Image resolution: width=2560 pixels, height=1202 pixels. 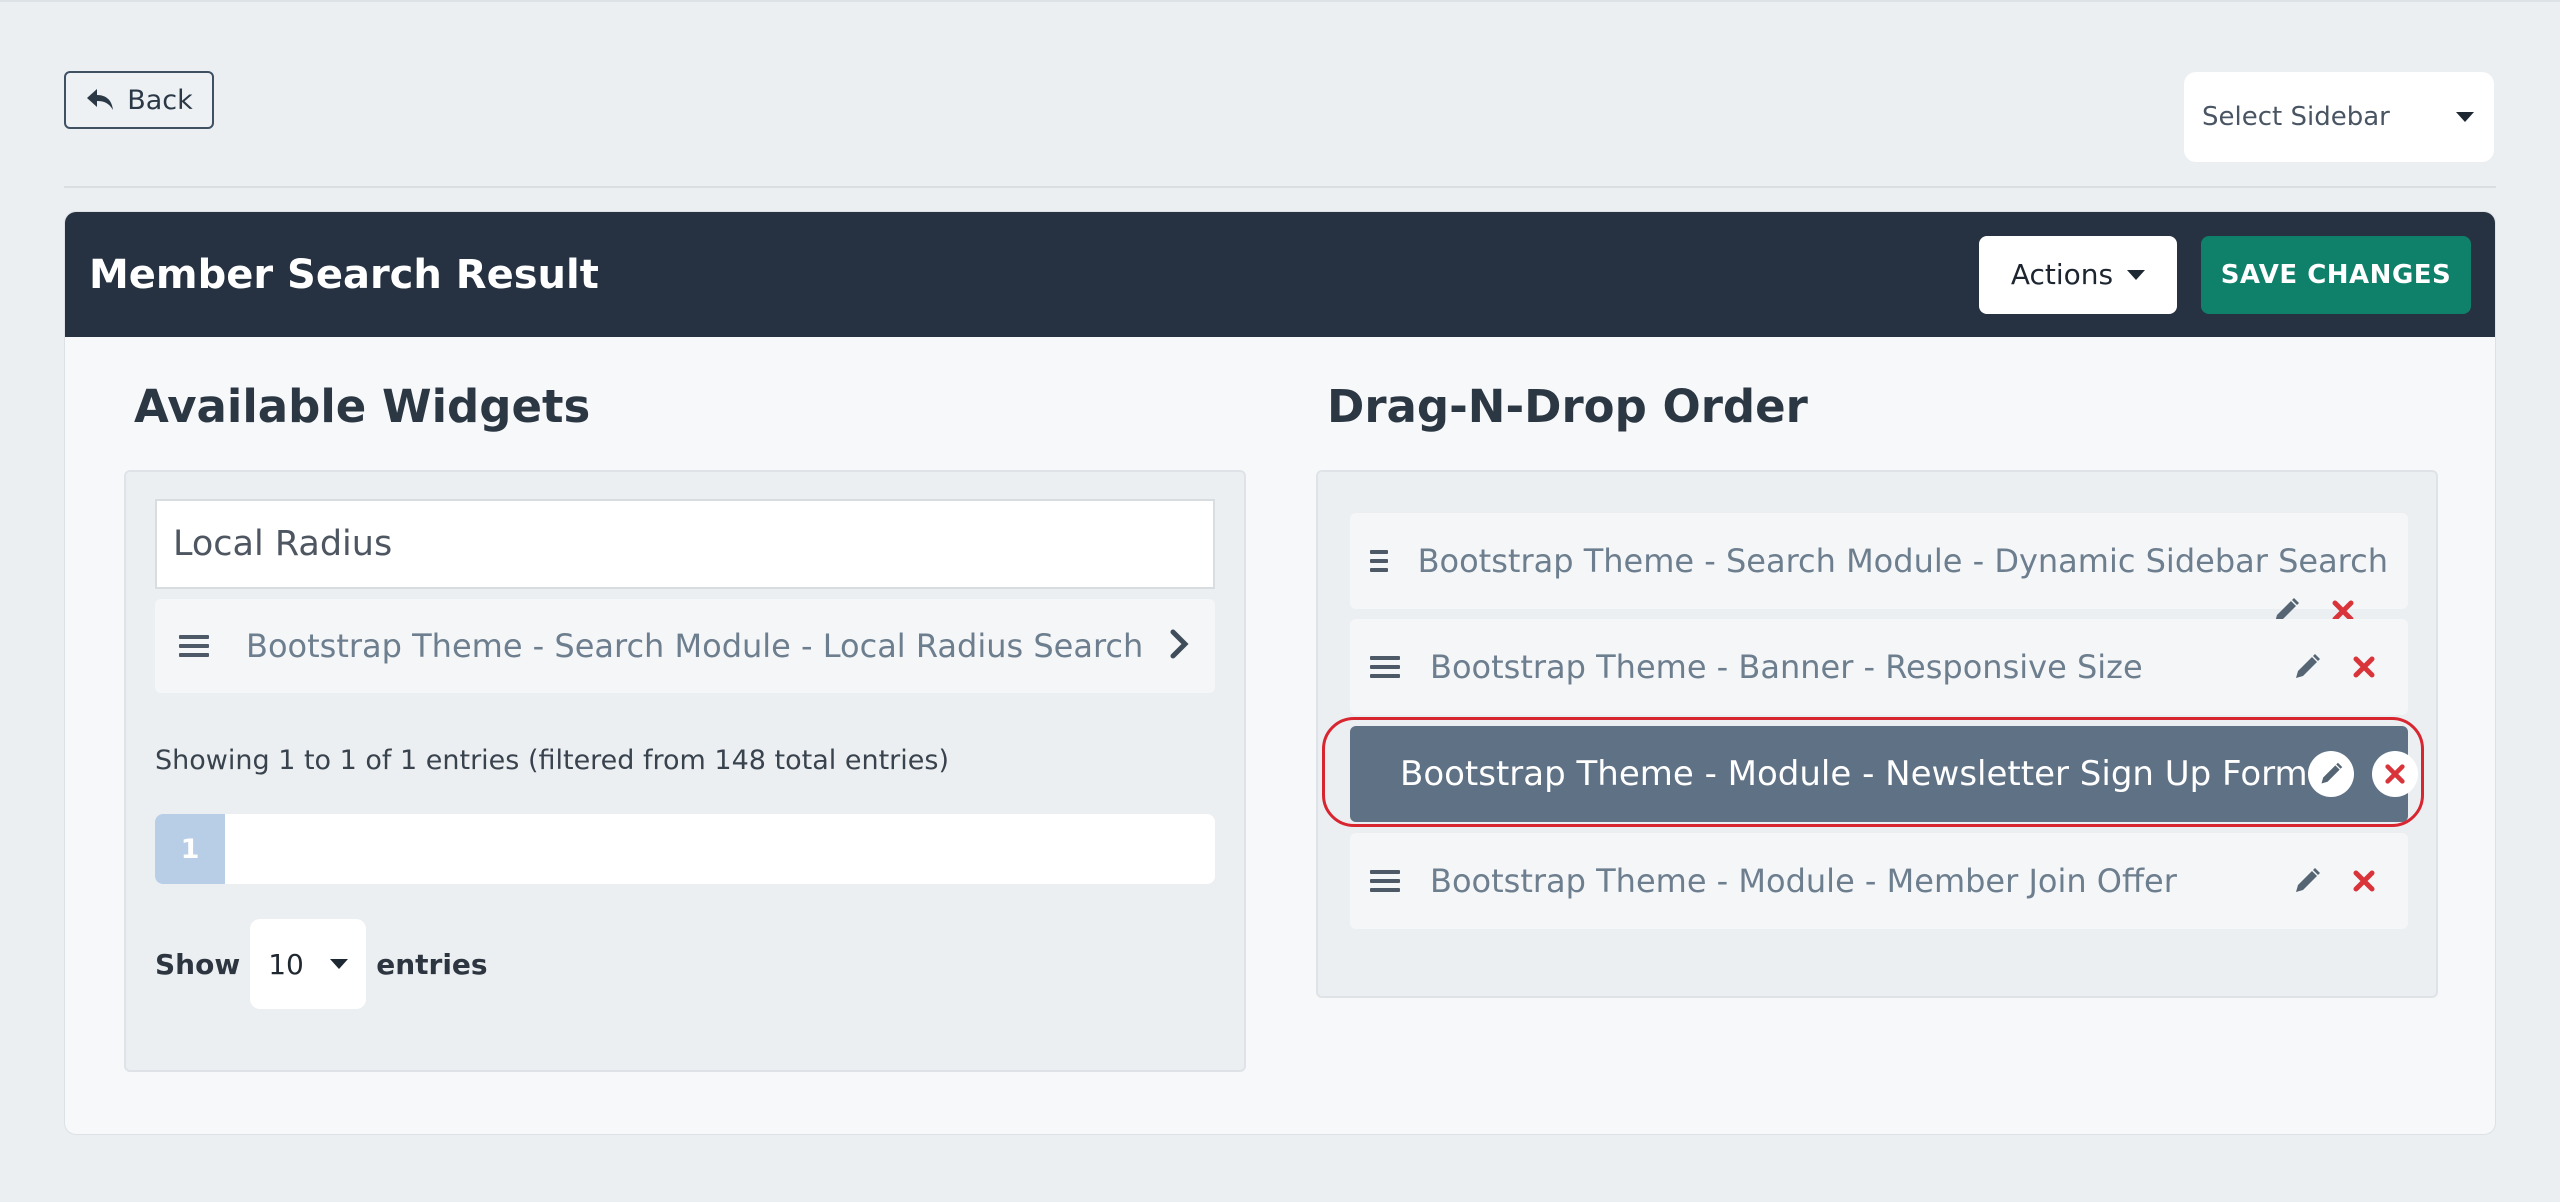 What do you see at coordinates (198, 964) in the screenshot?
I see `show-label: Show` at bounding box center [198, 964].